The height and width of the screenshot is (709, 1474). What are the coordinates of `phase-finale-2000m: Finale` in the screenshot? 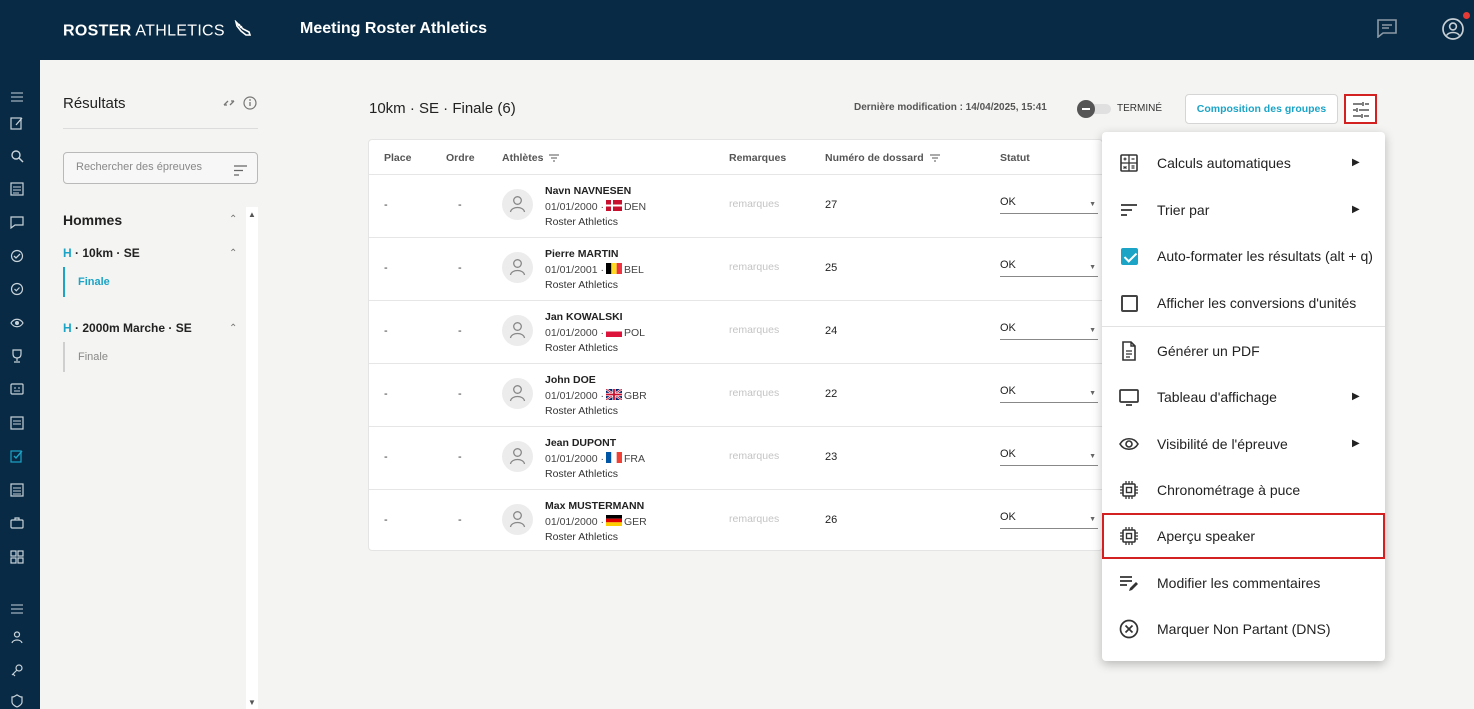 It's located at (153, 357).